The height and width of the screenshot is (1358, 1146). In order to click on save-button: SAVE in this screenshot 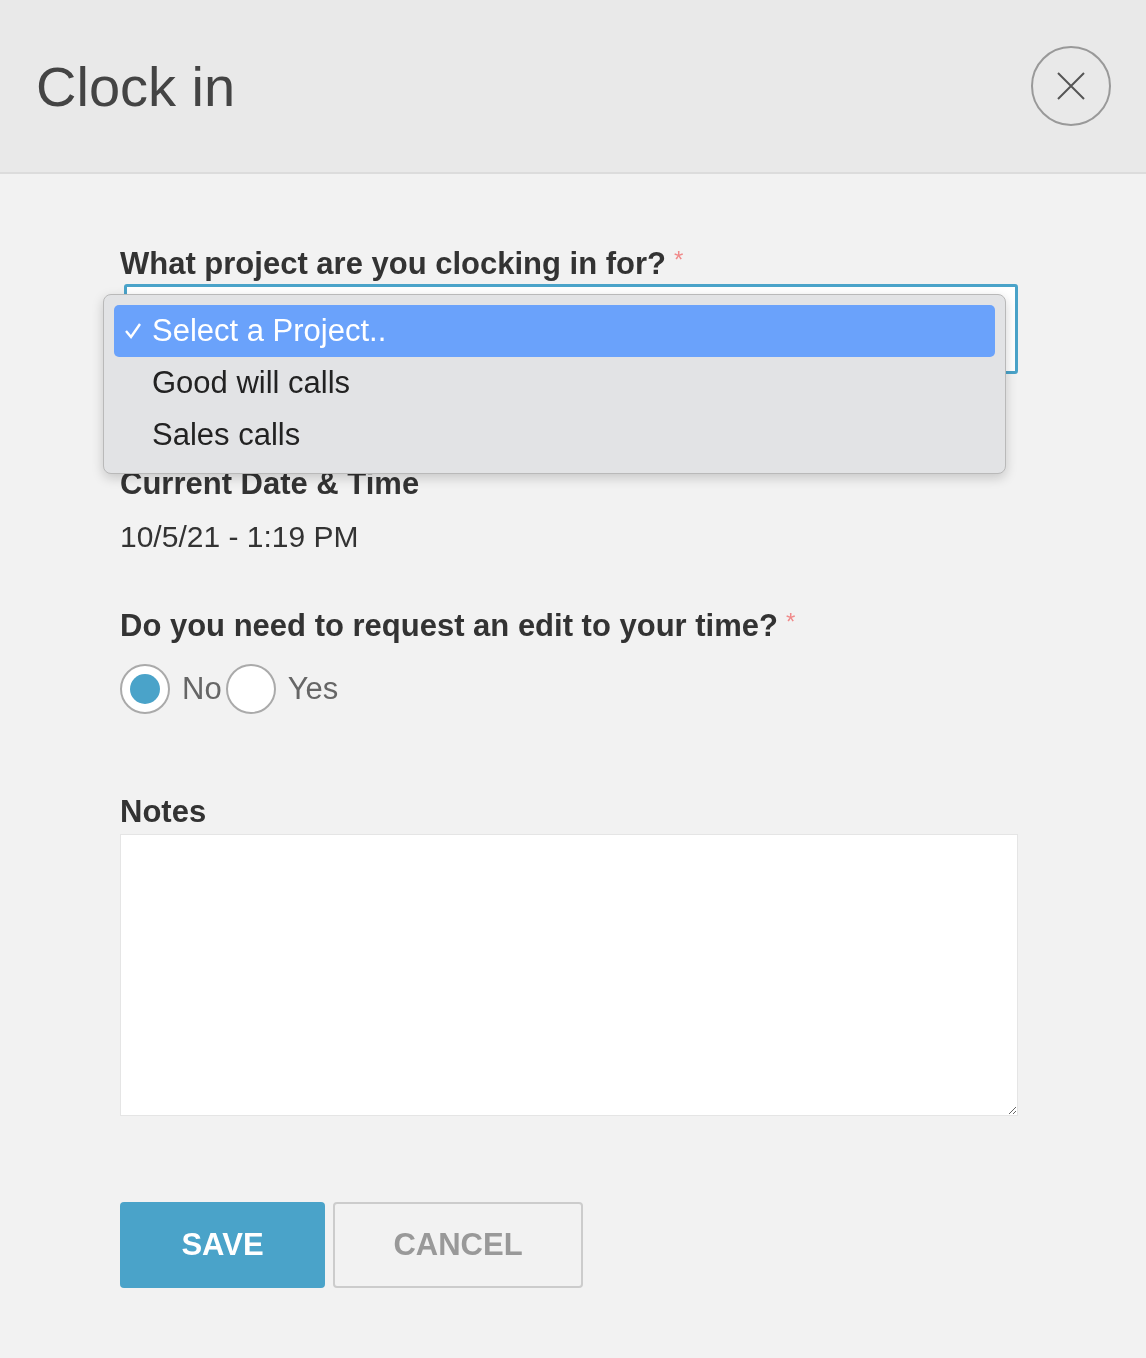, I will do `click(222, 1245)`.